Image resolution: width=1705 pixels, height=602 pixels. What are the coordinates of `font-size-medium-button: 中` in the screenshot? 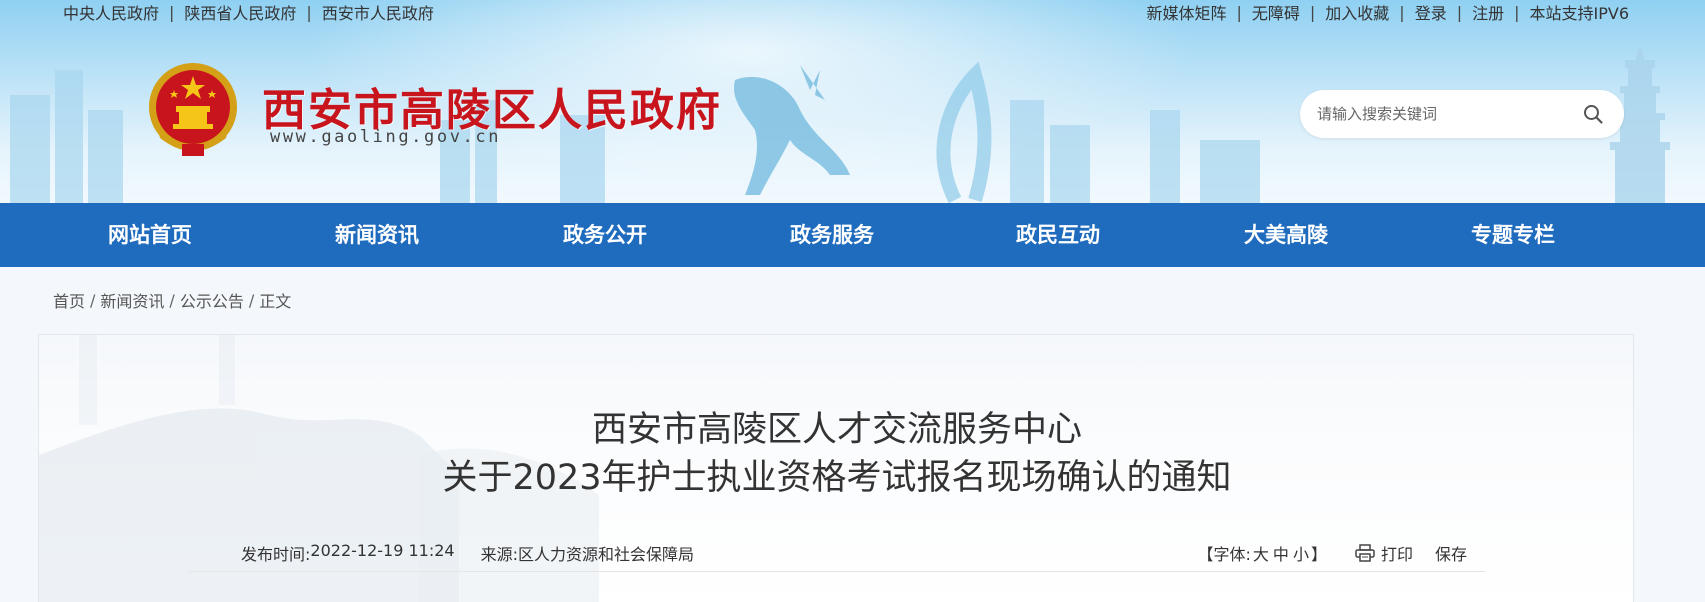 It's located at (1281, 553).